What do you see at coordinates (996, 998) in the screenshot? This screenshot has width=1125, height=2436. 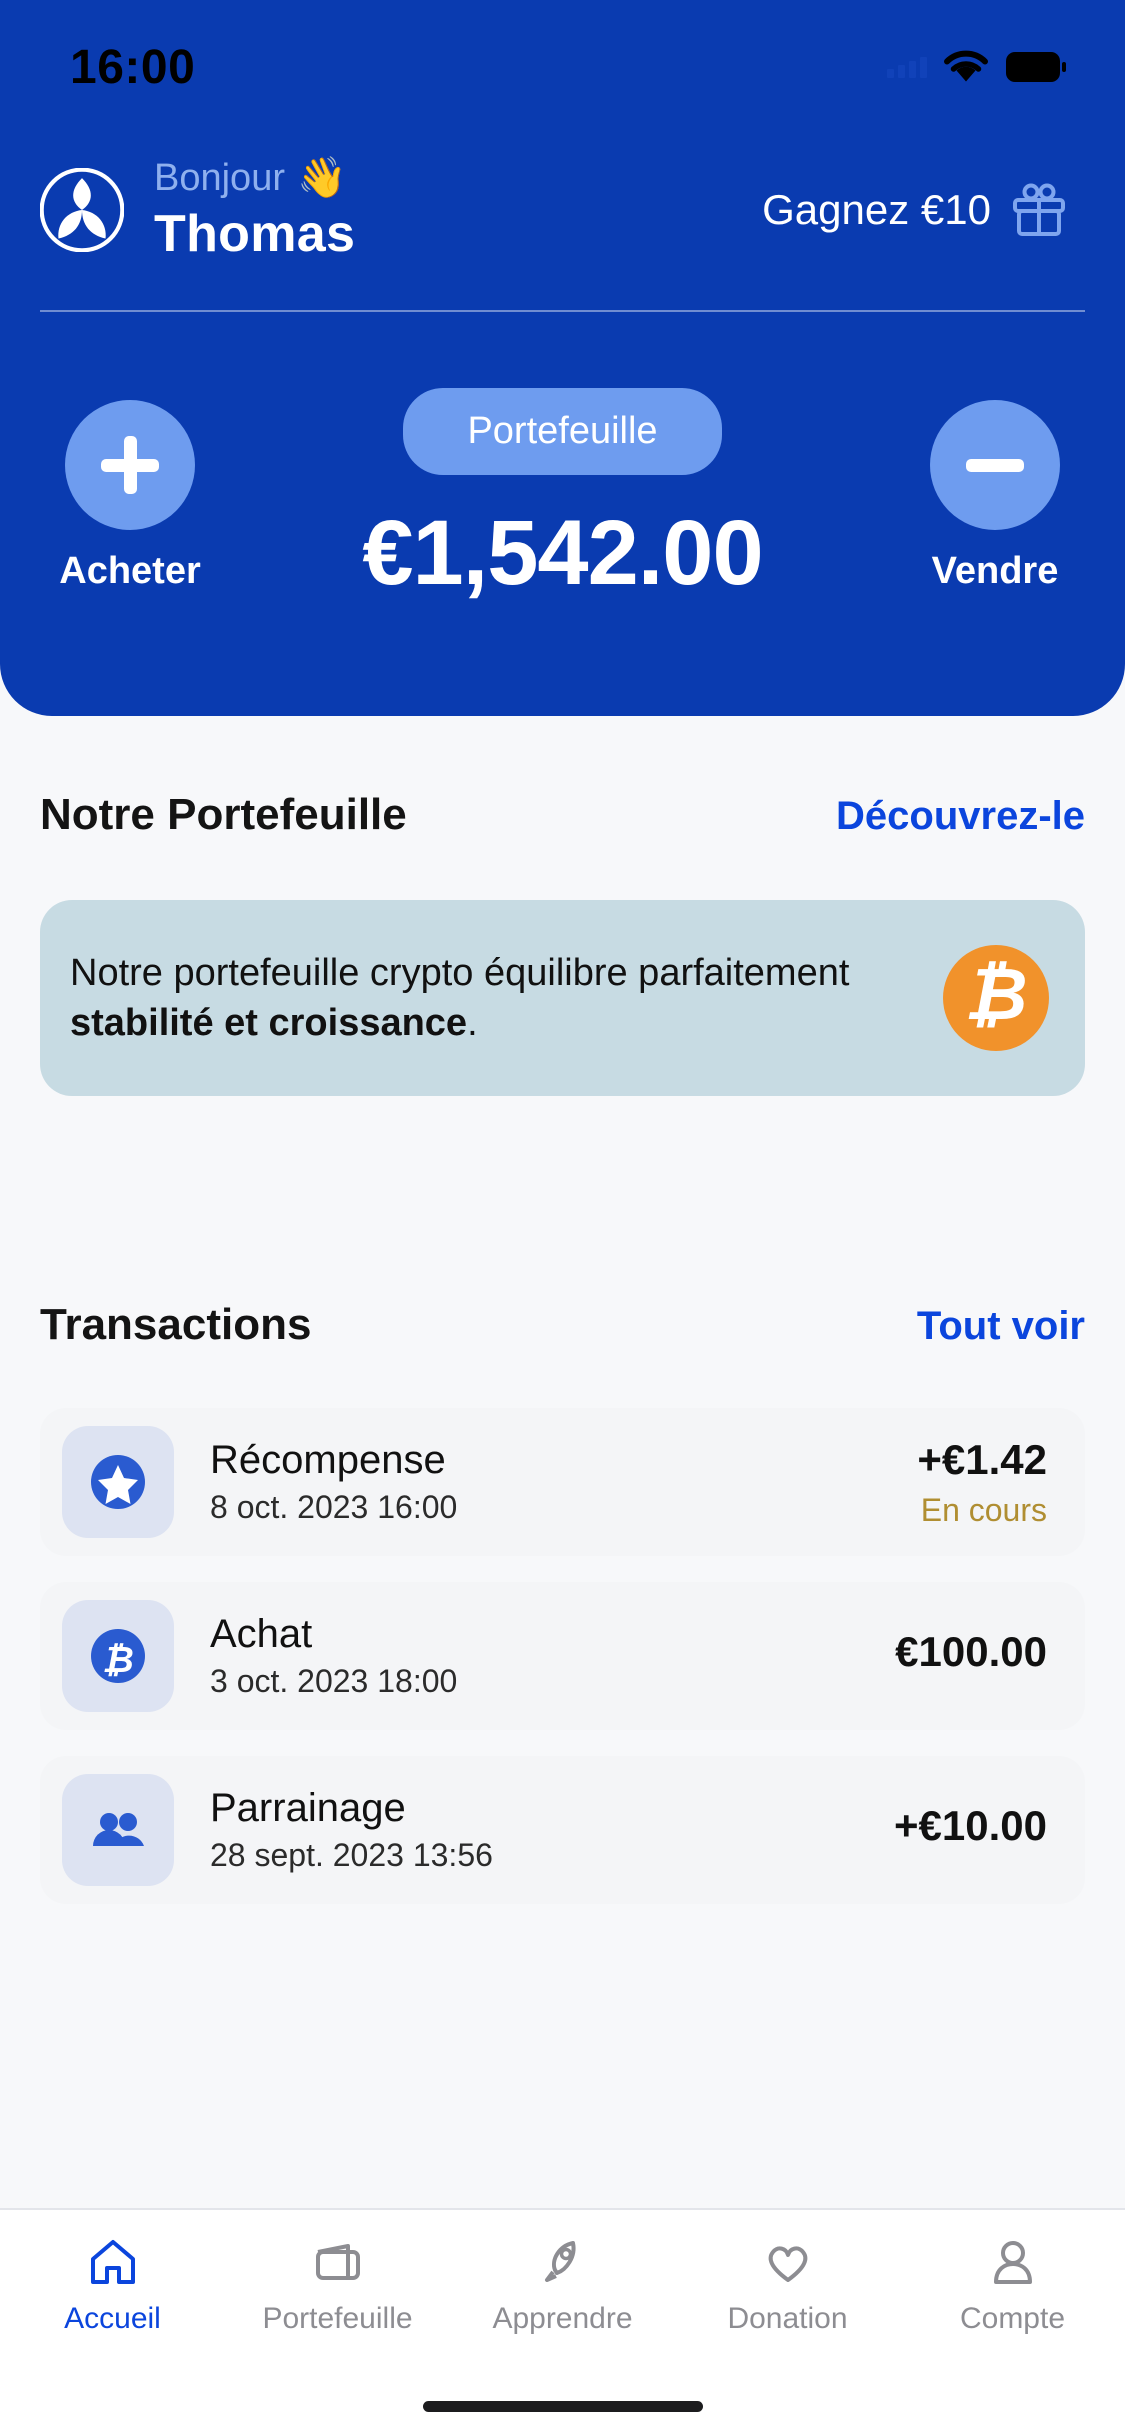 I see `bitcoin-icon: ₿` at bounding box center [996, 998].